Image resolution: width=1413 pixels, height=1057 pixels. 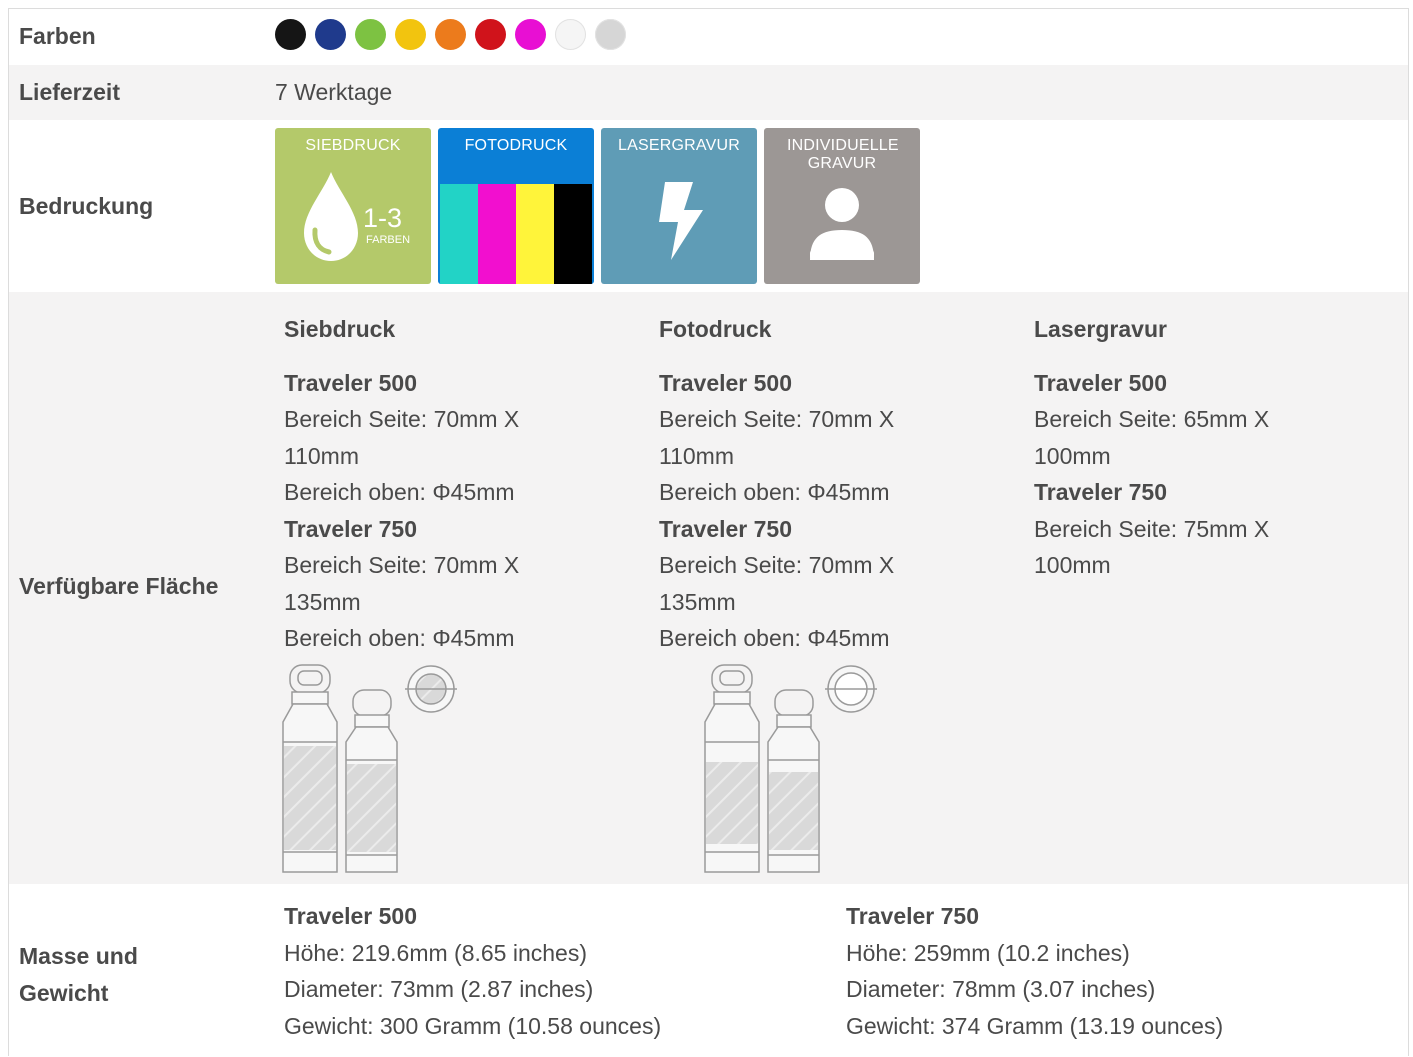 What do you see at coordinates (119, 586) in the screenshot?
I see `row-label-flaeche: Verfügbare Fläche` at bounding box center [119, 586].